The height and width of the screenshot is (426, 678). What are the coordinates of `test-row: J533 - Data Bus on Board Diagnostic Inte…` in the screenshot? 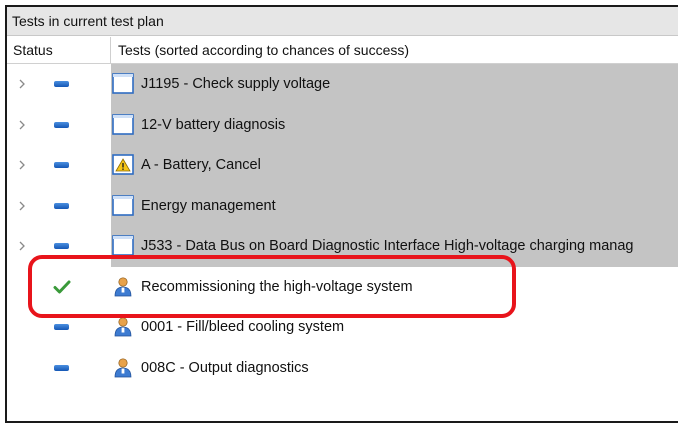 It's located at (342, 246).